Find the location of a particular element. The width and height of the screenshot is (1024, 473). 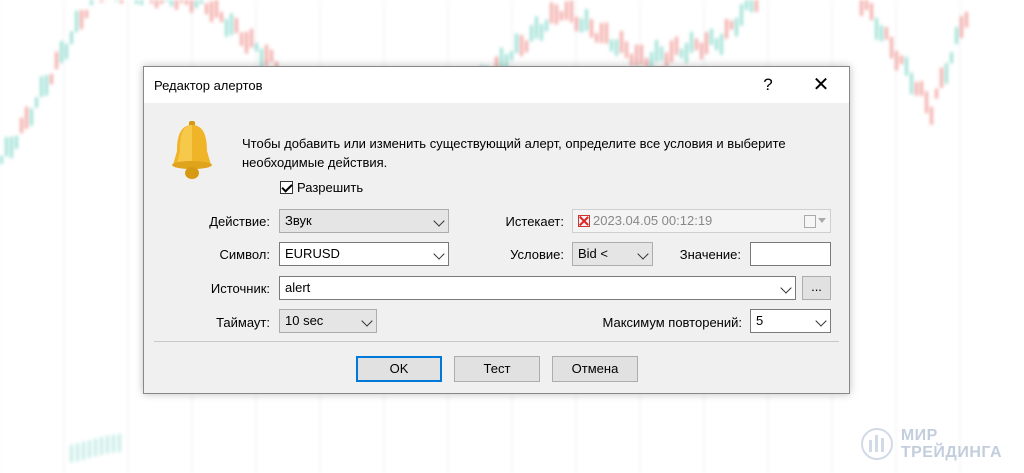

ok-button: OK is located at coordinates (399, 369).